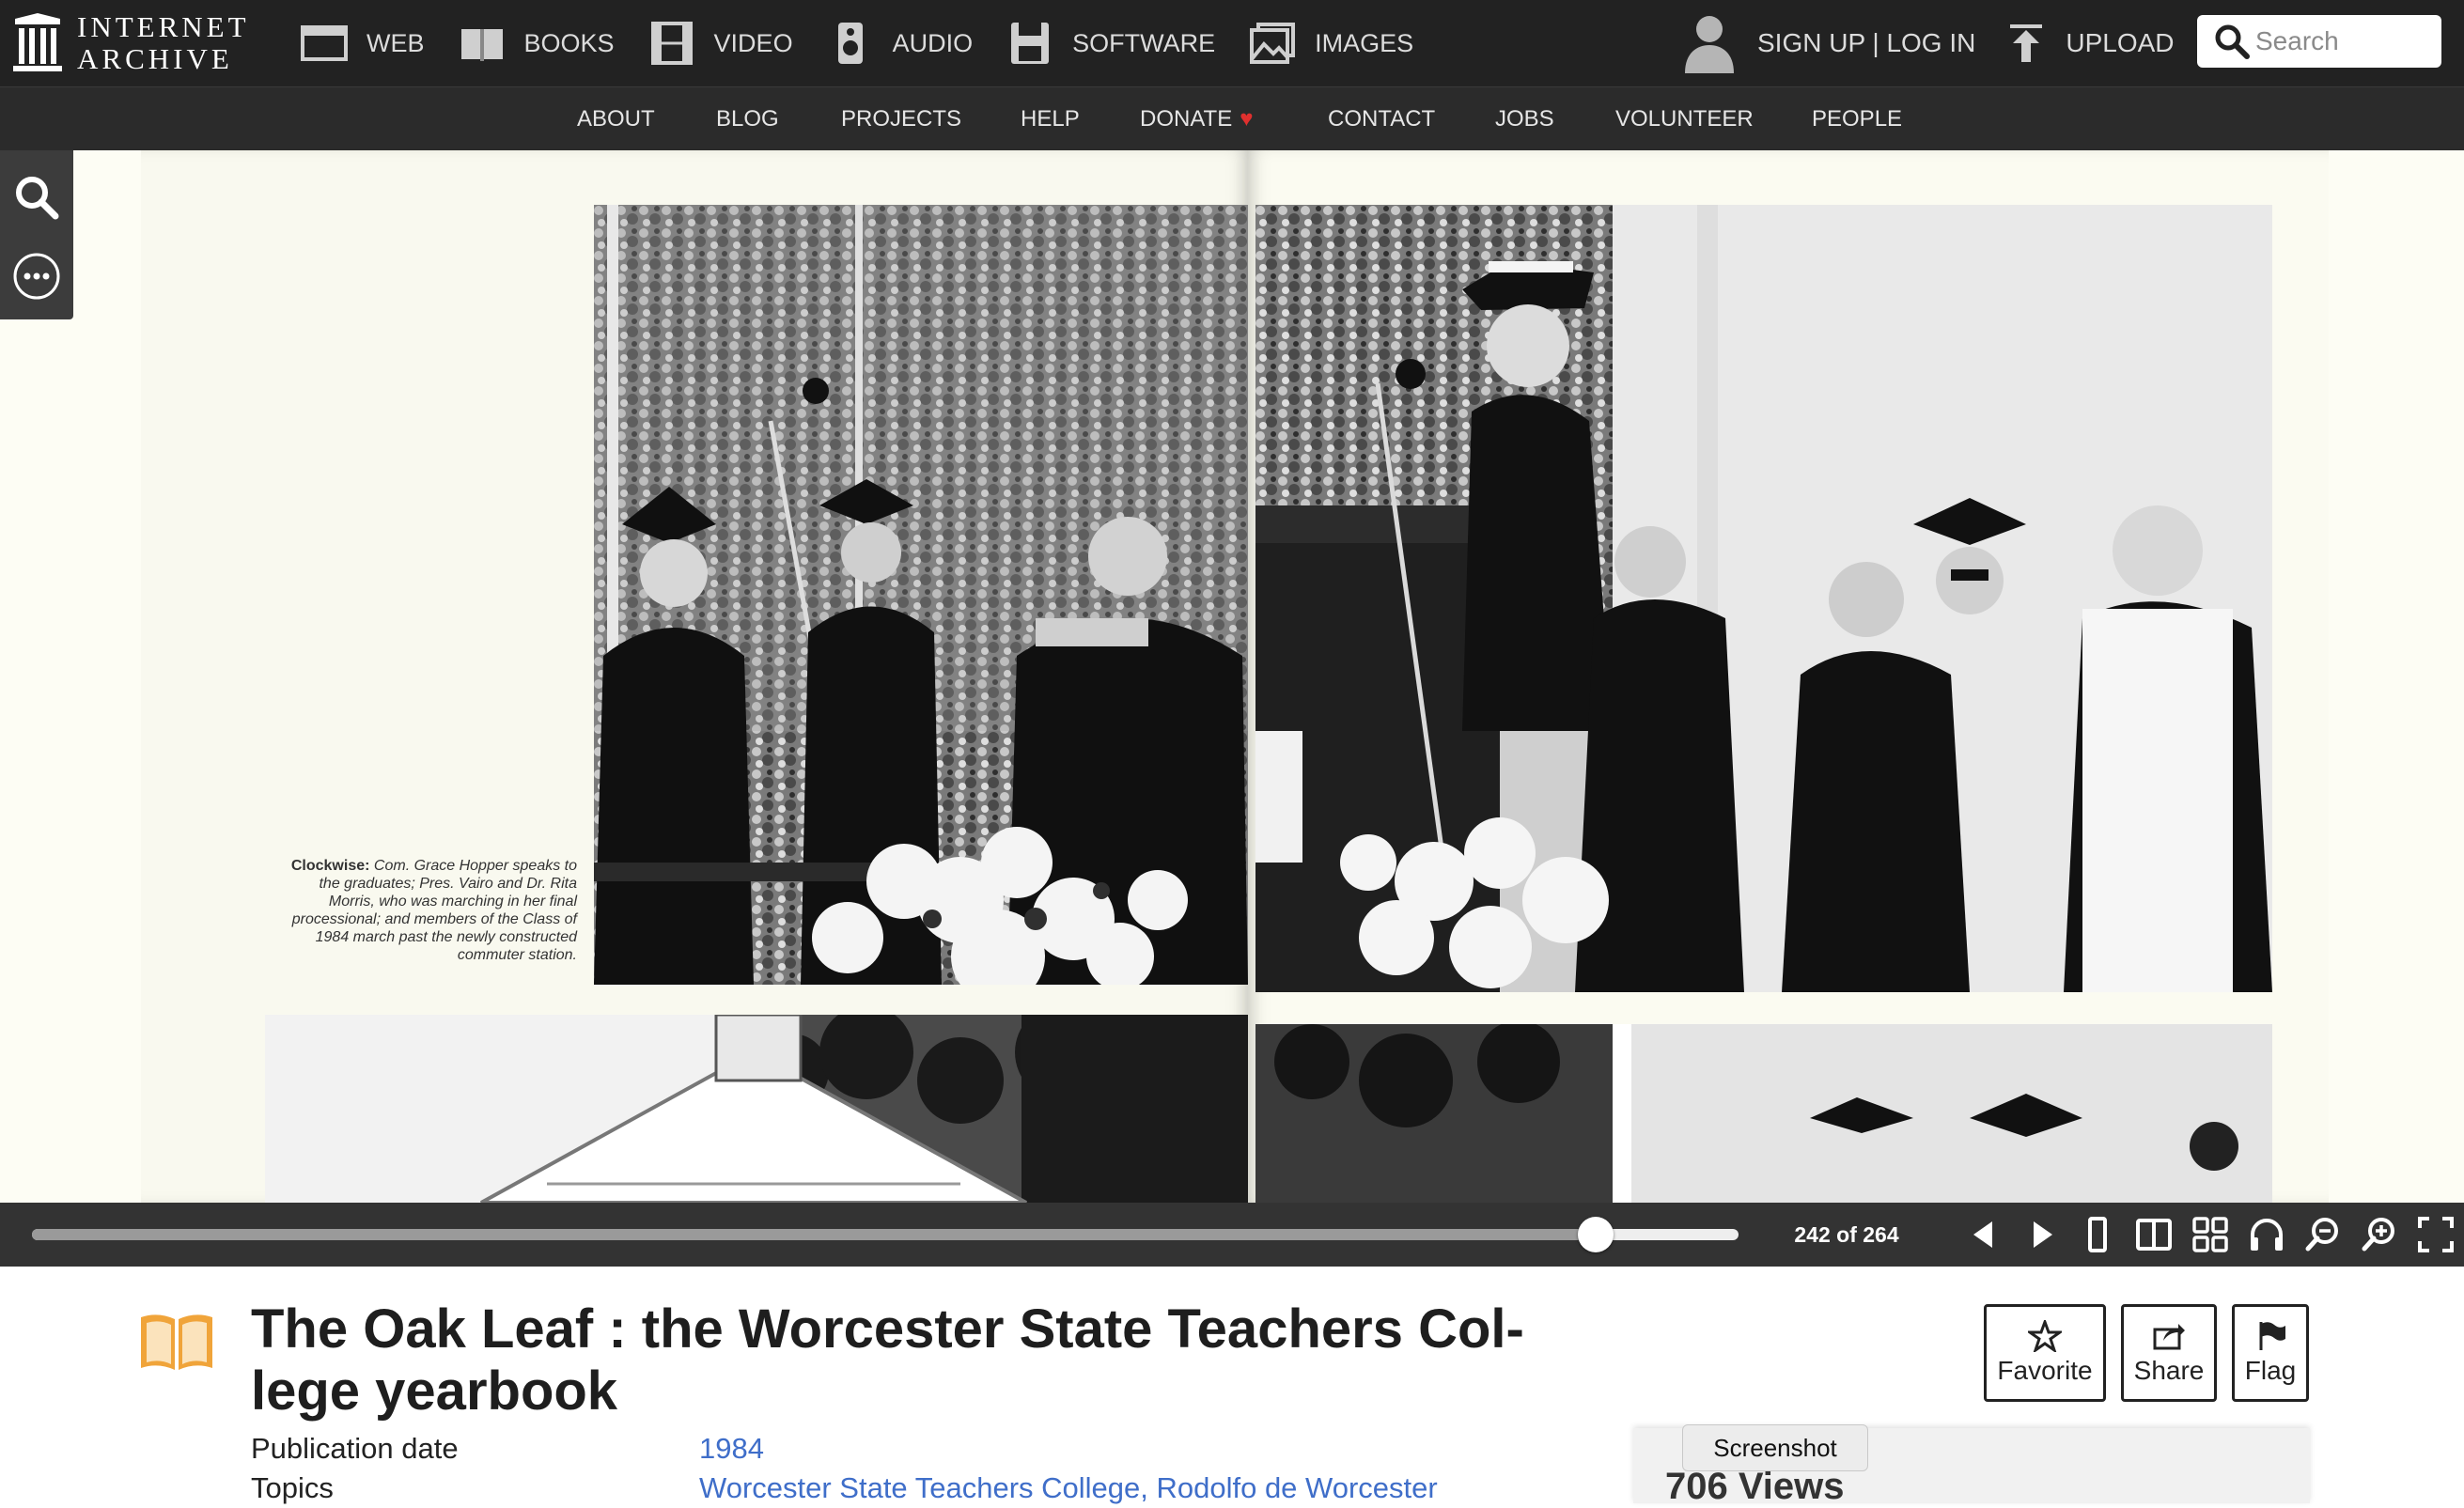  What do you see at coordinates (1709, 43) in the screenshot?
I see `user-icon` at bounding box center [1709, 43].